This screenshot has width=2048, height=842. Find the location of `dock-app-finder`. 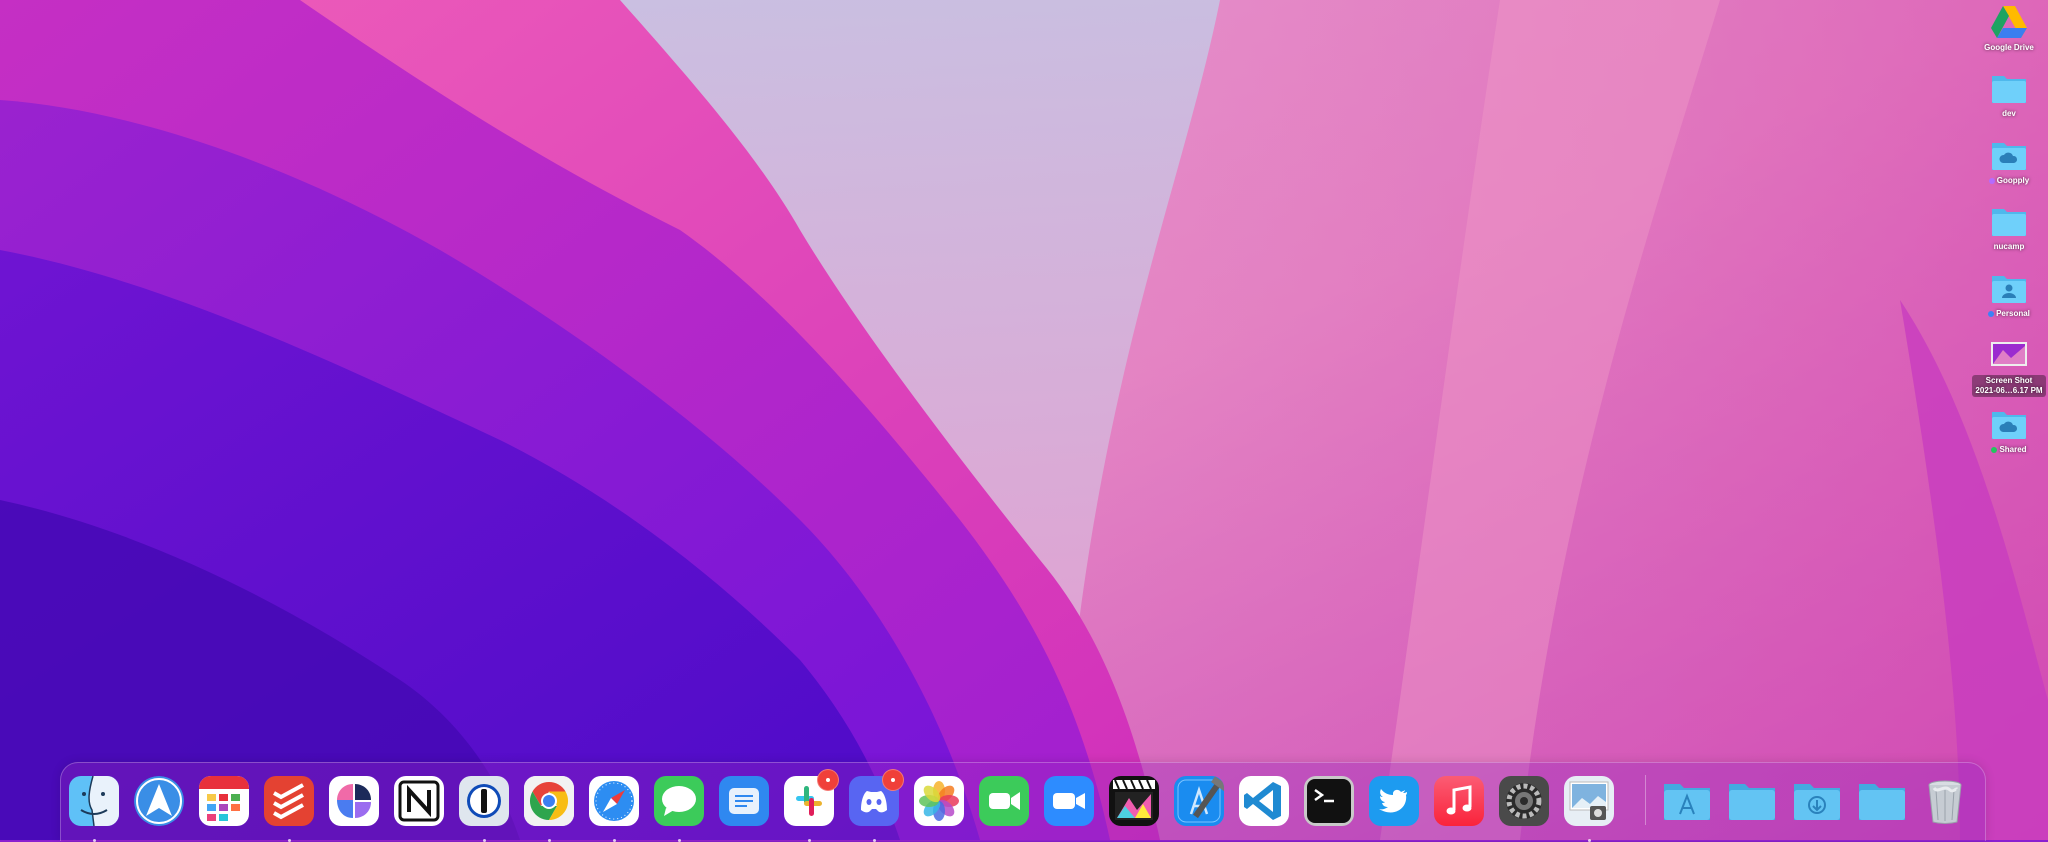

dock-app-finder is located at coordinates (94, 807).